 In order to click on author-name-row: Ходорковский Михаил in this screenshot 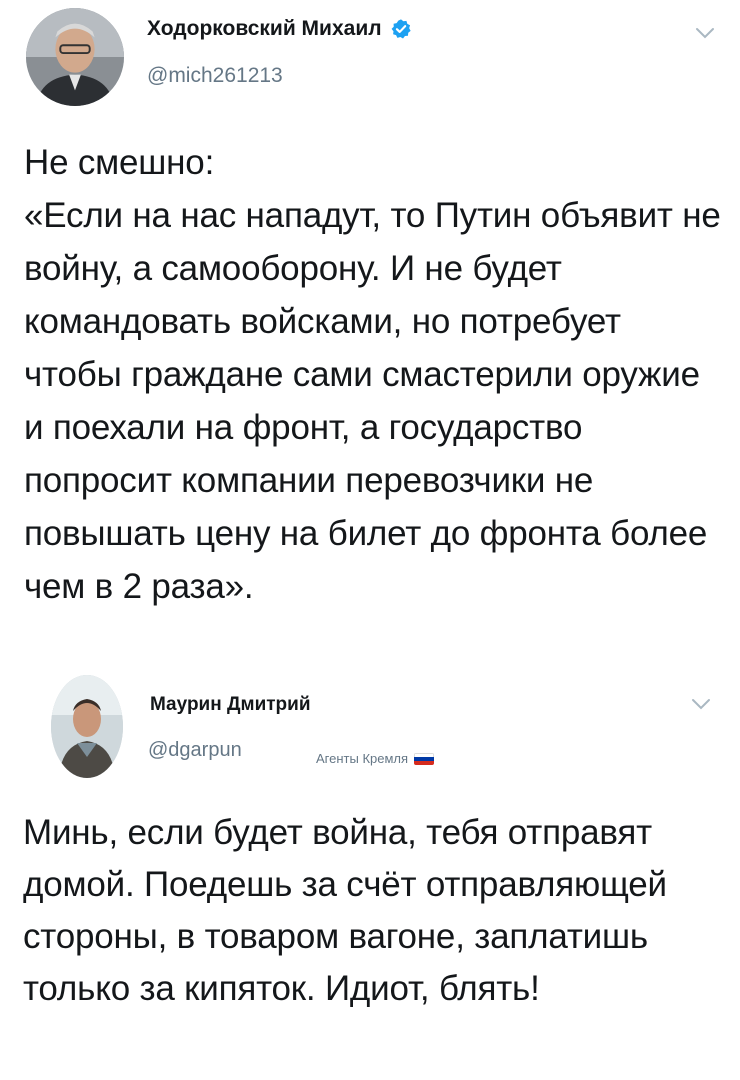, I will do `click(279, 29)`.